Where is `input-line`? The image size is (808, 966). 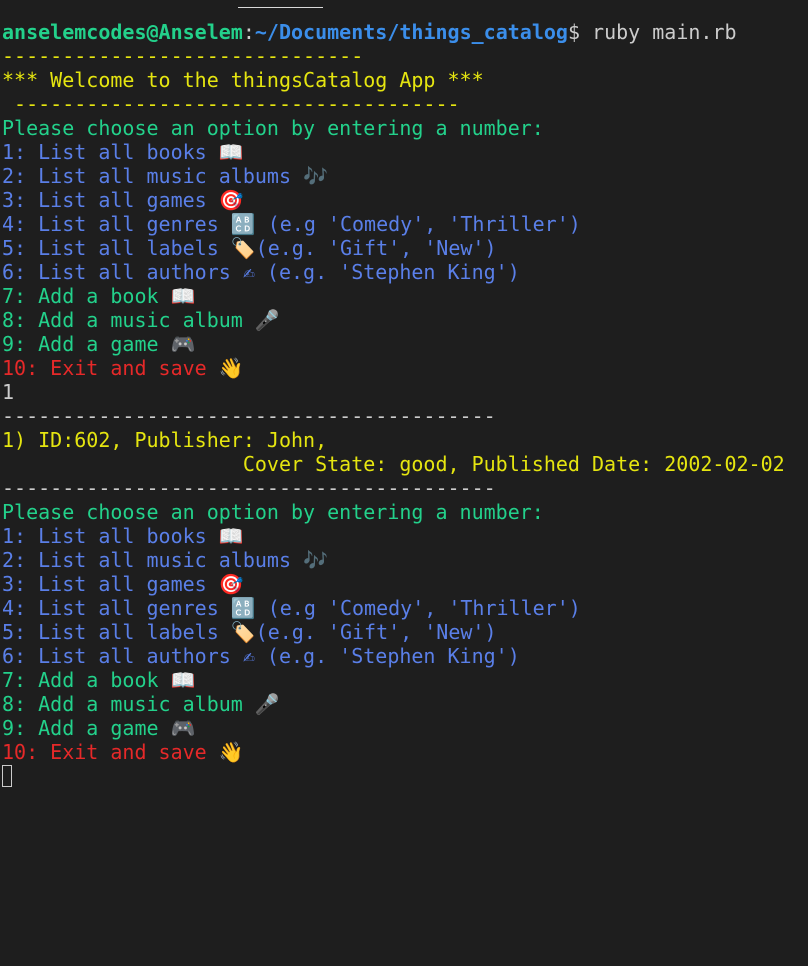 input-line is located at coordinates (405, 776).